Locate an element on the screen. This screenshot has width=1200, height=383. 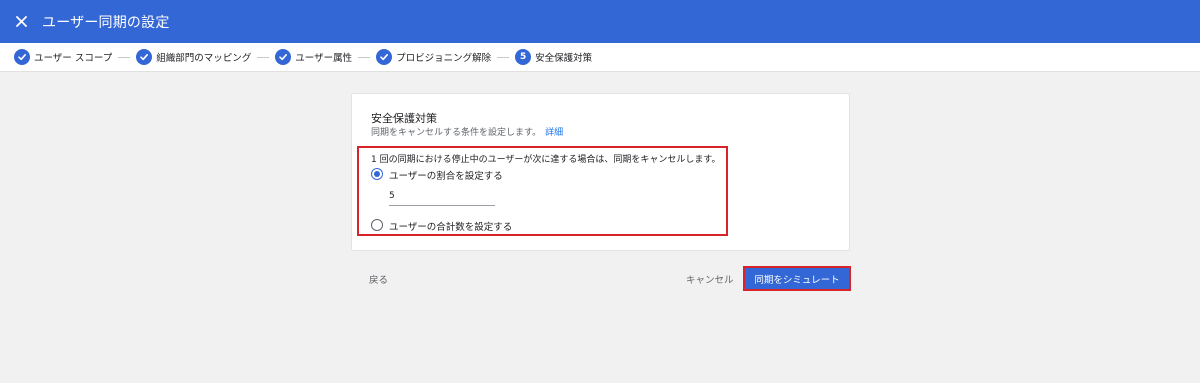
step-user-attributes: ユーザー属性 is located at coordinates (325, 57).